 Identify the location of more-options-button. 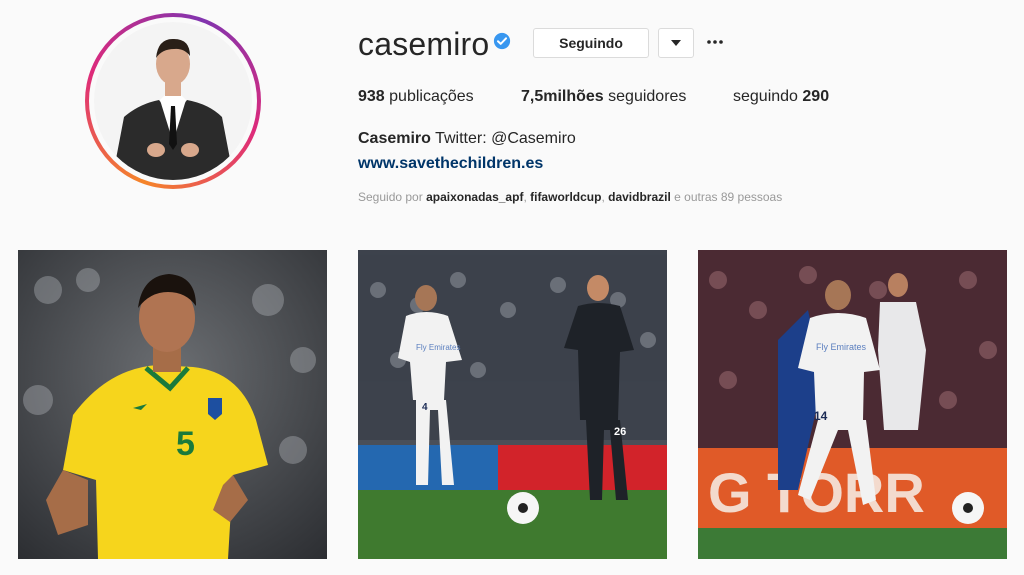
(715, 42).